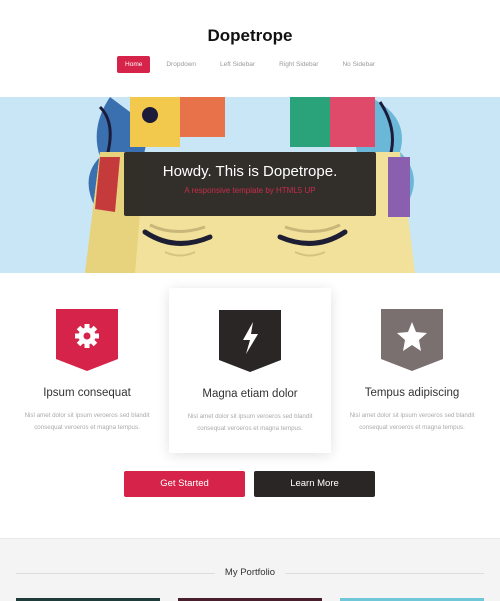 The width and height of the screenshot is (500, 601). What do you see at coordinates (250, 36) in the screenshot?
I see `site-logo: Dopetrope` at bounding box center [250, 36].